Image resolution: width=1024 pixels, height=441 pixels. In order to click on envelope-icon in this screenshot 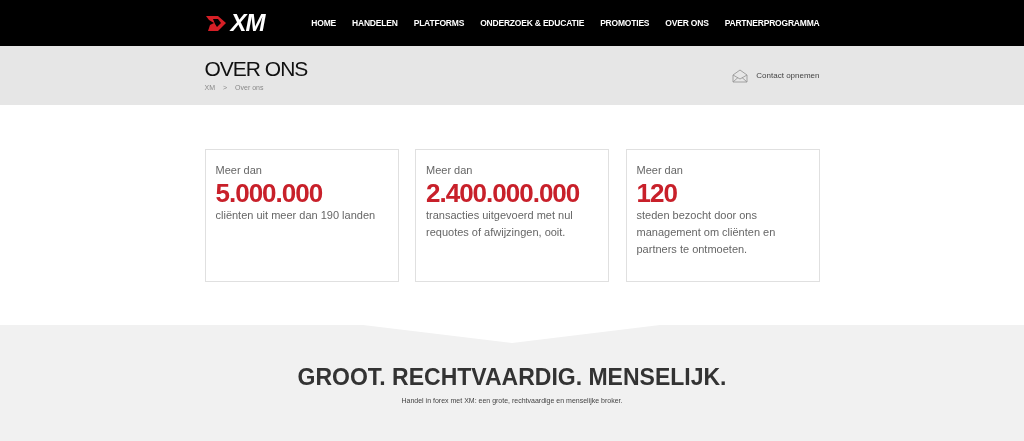, I will do `click(740, 75)`.